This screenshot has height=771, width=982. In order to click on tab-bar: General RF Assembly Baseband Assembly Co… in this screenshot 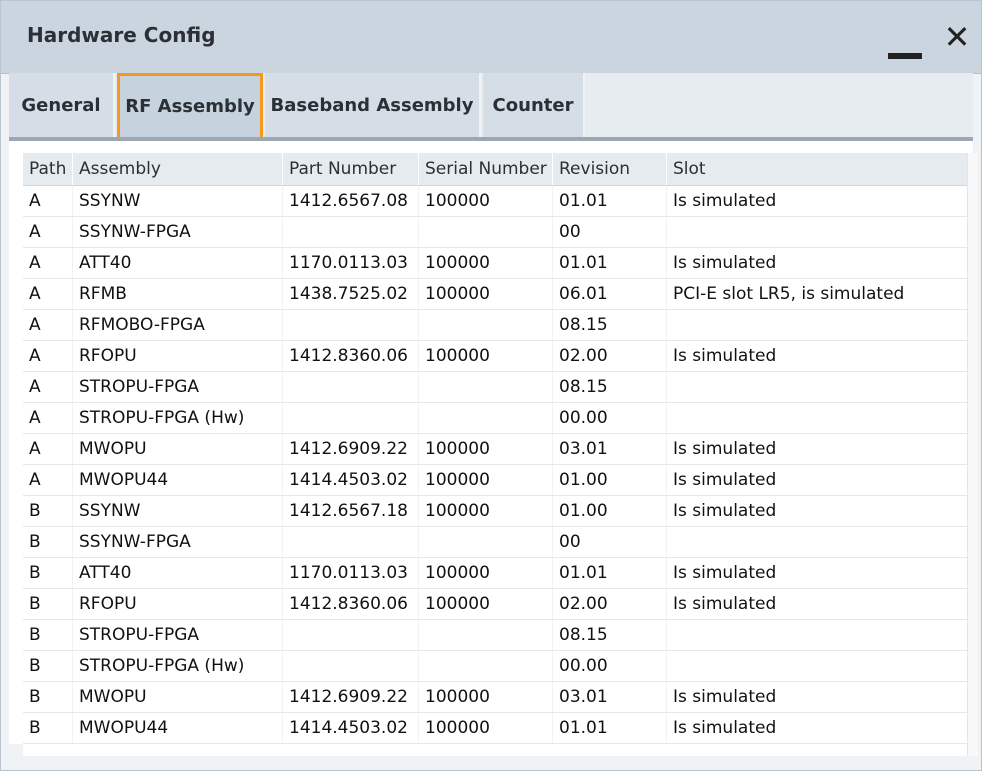, I will do `click(491, 105)`.